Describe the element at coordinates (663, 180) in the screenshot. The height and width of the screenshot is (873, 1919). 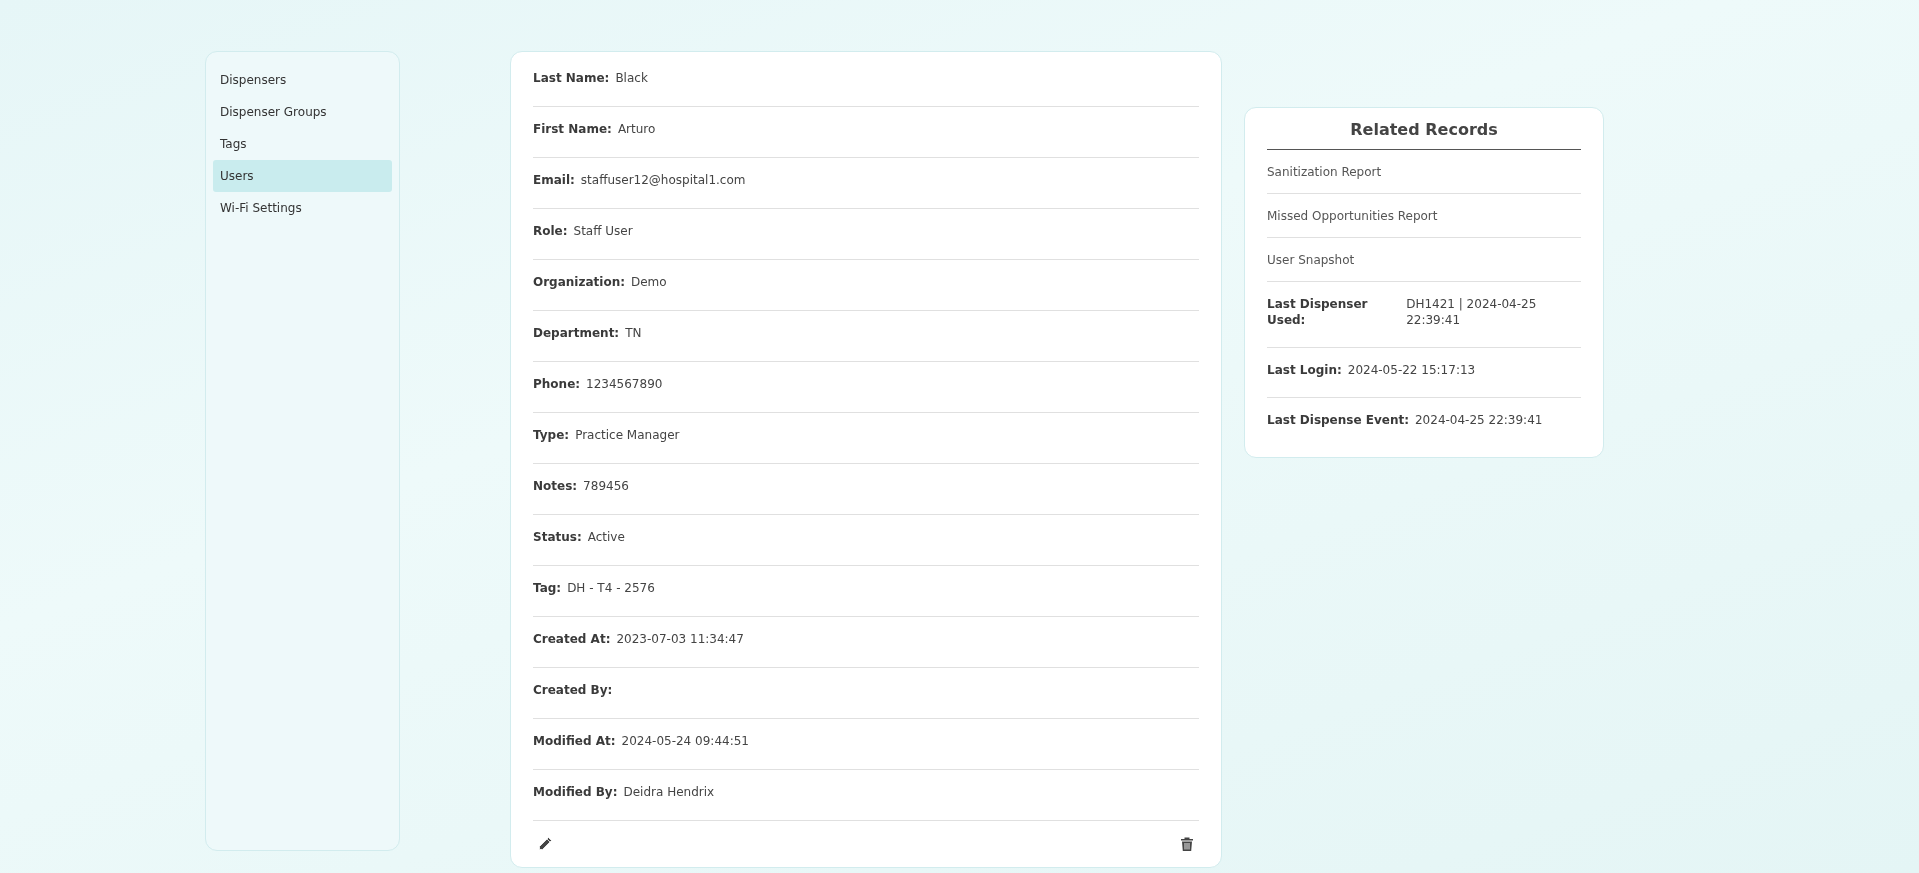
I see `field-value: staffuser12@hospital1.com` at that location.